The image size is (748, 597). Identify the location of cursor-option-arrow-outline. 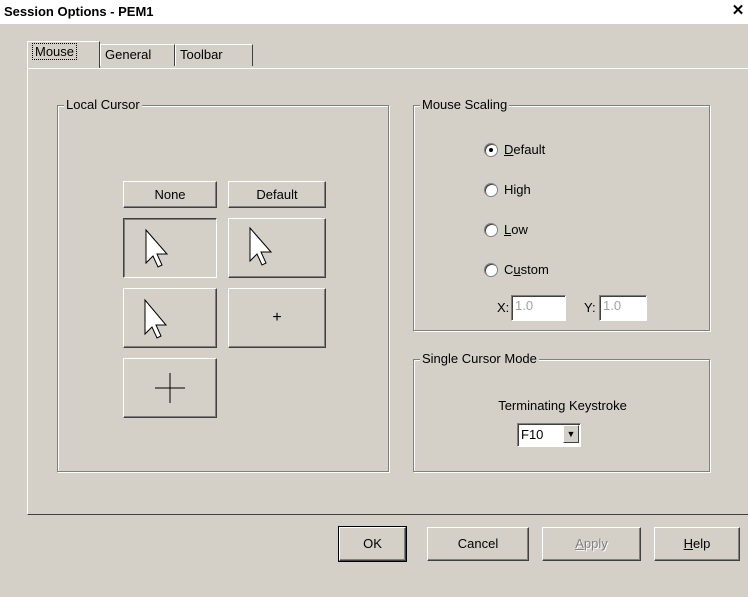
(277, 248).